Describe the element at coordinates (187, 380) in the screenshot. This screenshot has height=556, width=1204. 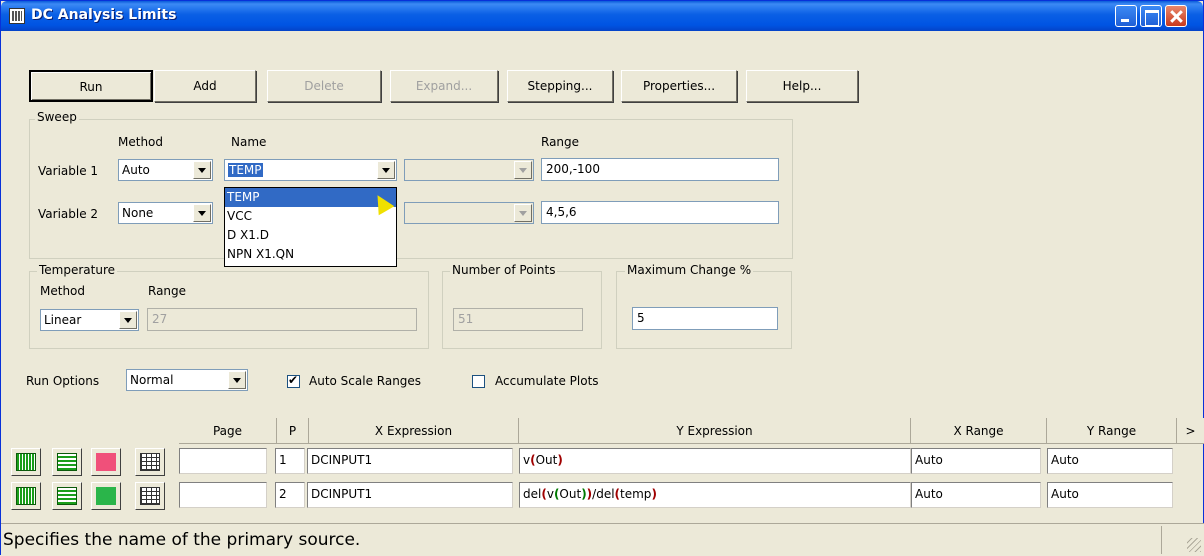
I see `run-options-select: Normal` at that location.